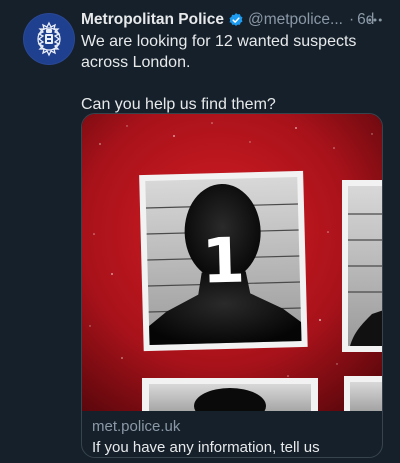 The image size is (400, 463). Describe the element at coordinates (233, 427) in the screenshot. I see `card-domain: met.police.uk` at that location.